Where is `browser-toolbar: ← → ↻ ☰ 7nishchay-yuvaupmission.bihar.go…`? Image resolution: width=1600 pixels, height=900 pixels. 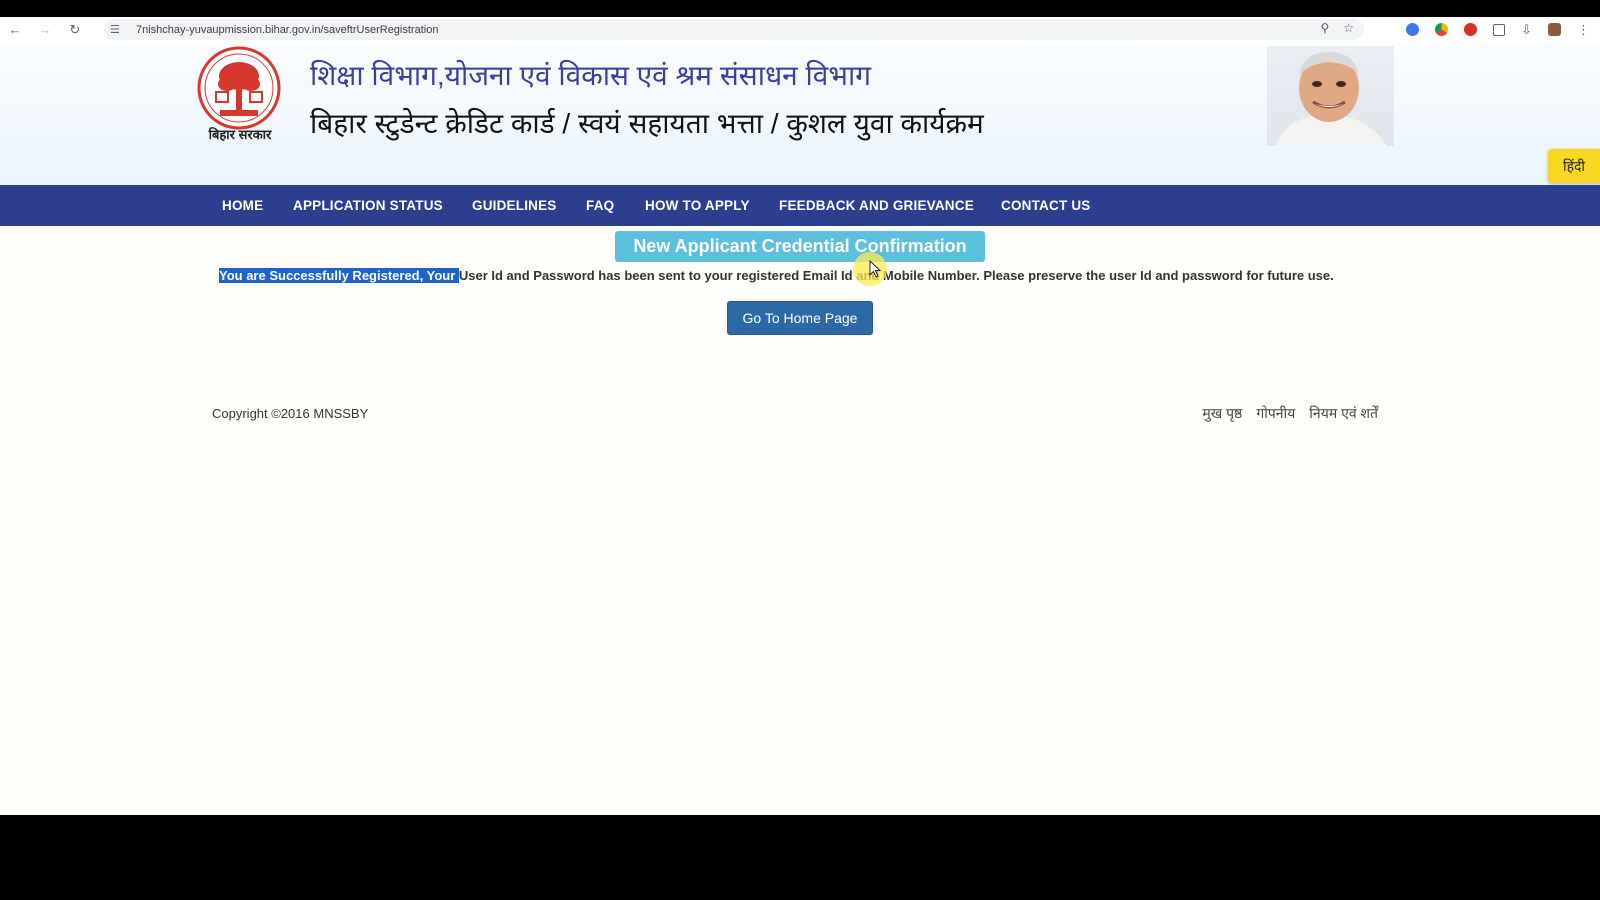 browser-toolbar: ← → ↻ ☰ 7nishchay-yuvaupmission.bihar.go… is located at coordinates (800, 29).